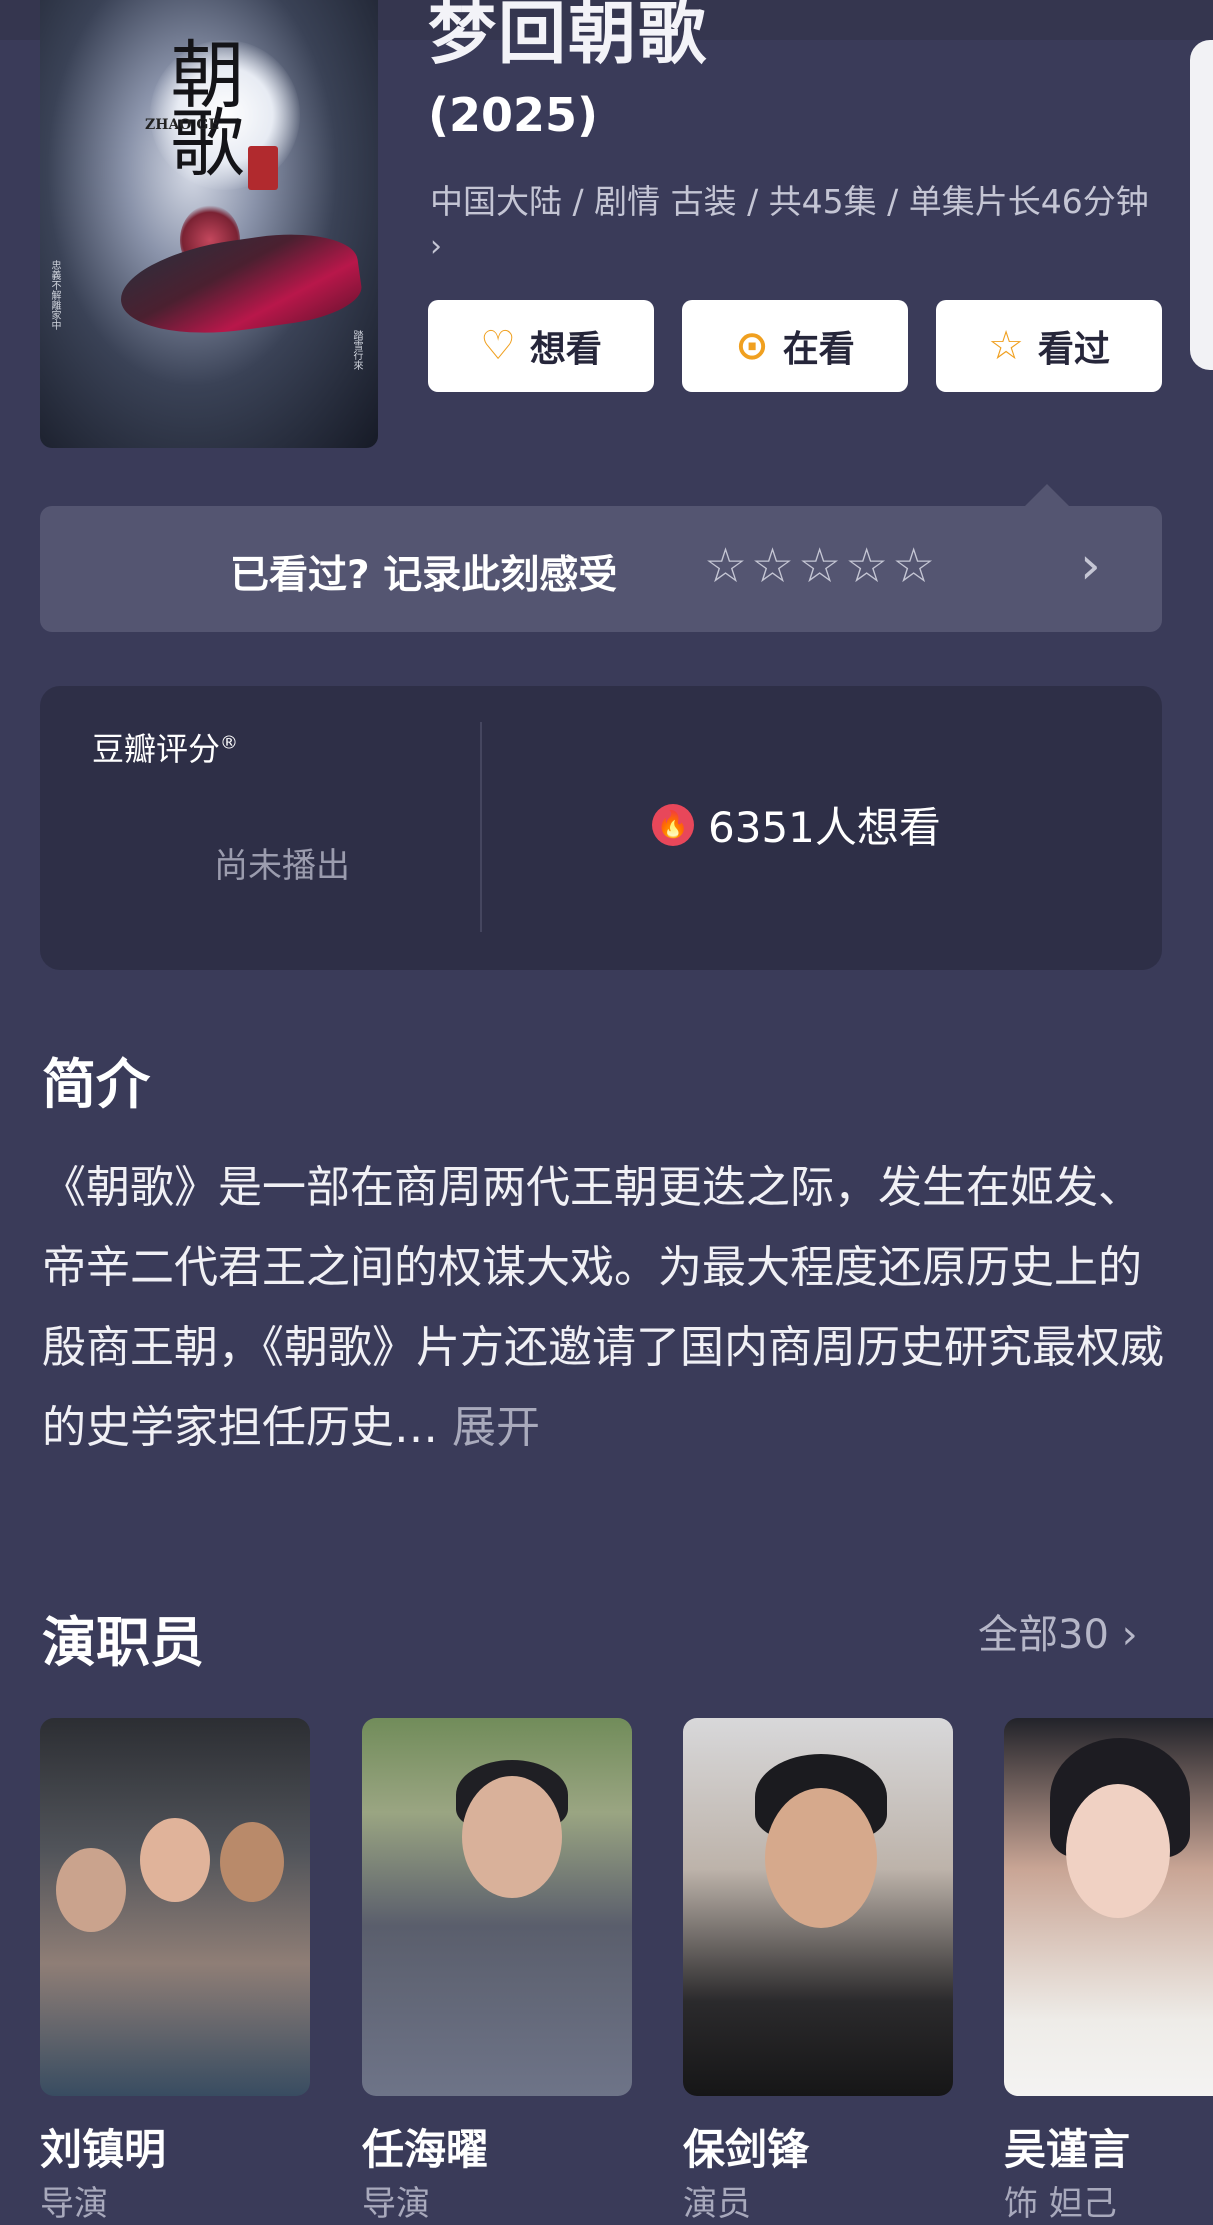  Describe the element at coordinates (565, 349) in the screenshot. I see `want-label: 想看` at that location.